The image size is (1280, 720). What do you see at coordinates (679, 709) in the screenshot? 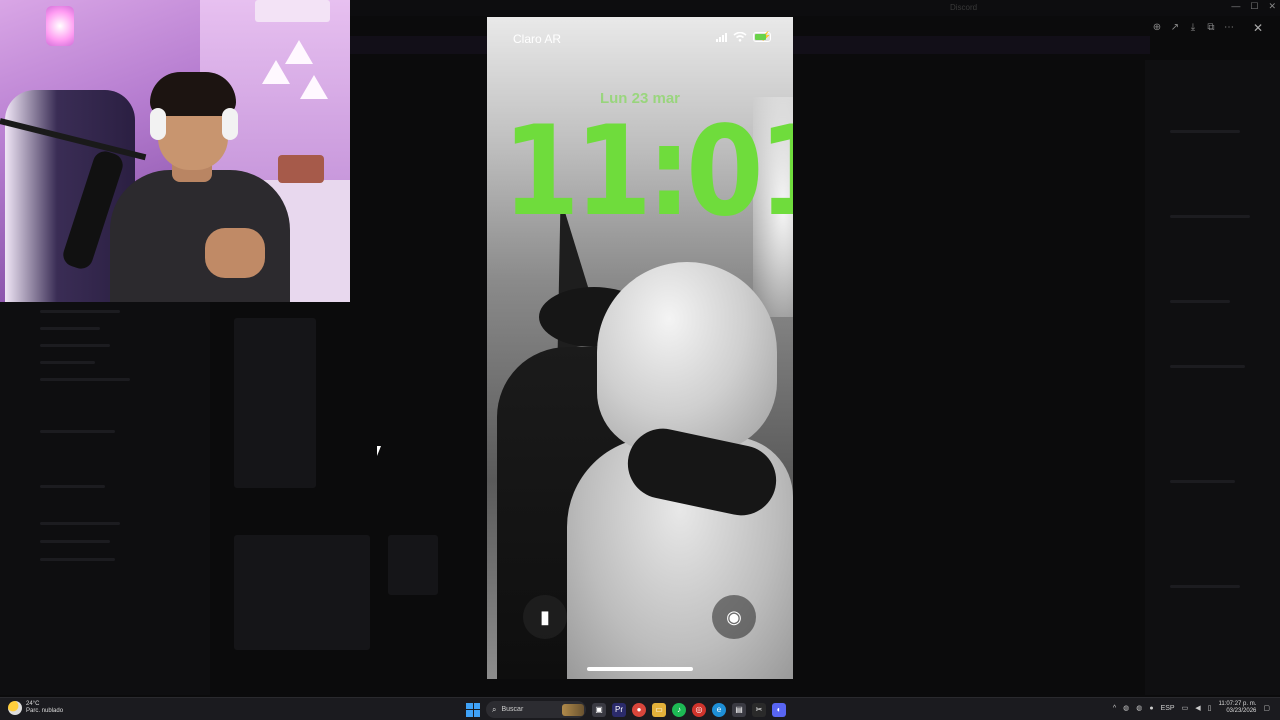
I see `spotify-icon: ♪` at bounding box center [679, 709].